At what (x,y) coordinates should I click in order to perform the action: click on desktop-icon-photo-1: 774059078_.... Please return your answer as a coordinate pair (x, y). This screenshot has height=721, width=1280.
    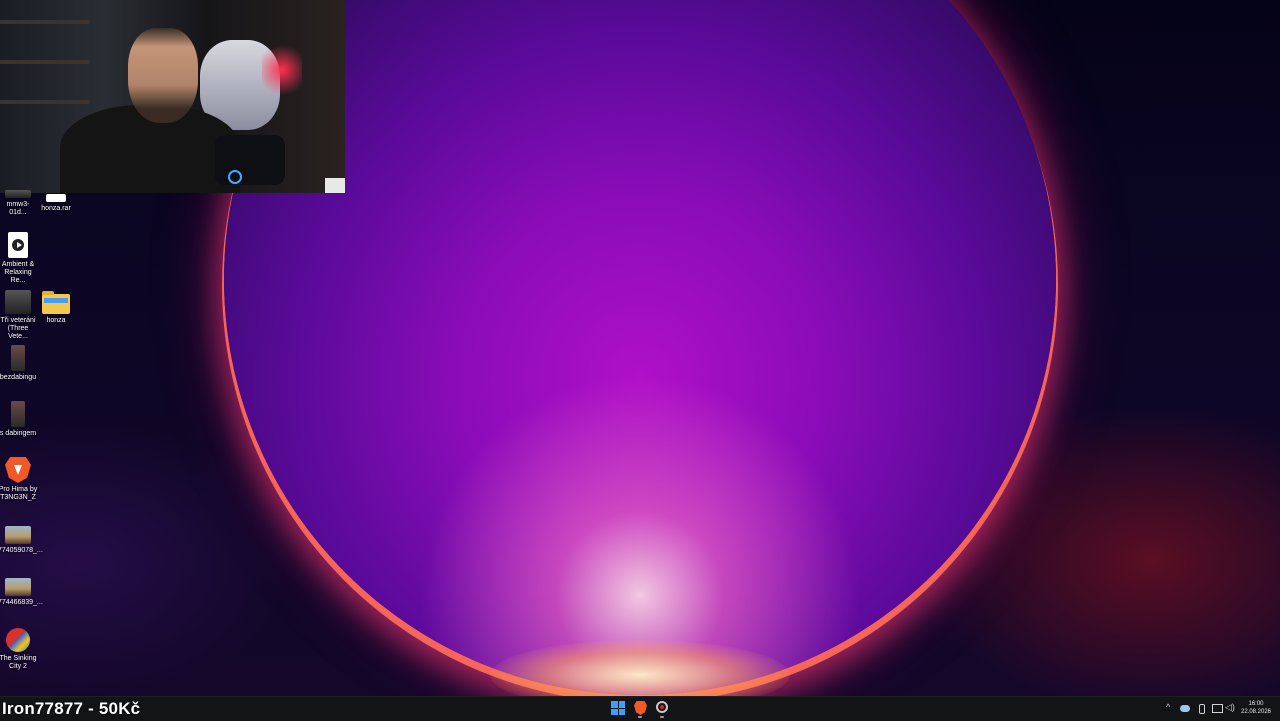
    Looking at the image, I should click on (21, 538).